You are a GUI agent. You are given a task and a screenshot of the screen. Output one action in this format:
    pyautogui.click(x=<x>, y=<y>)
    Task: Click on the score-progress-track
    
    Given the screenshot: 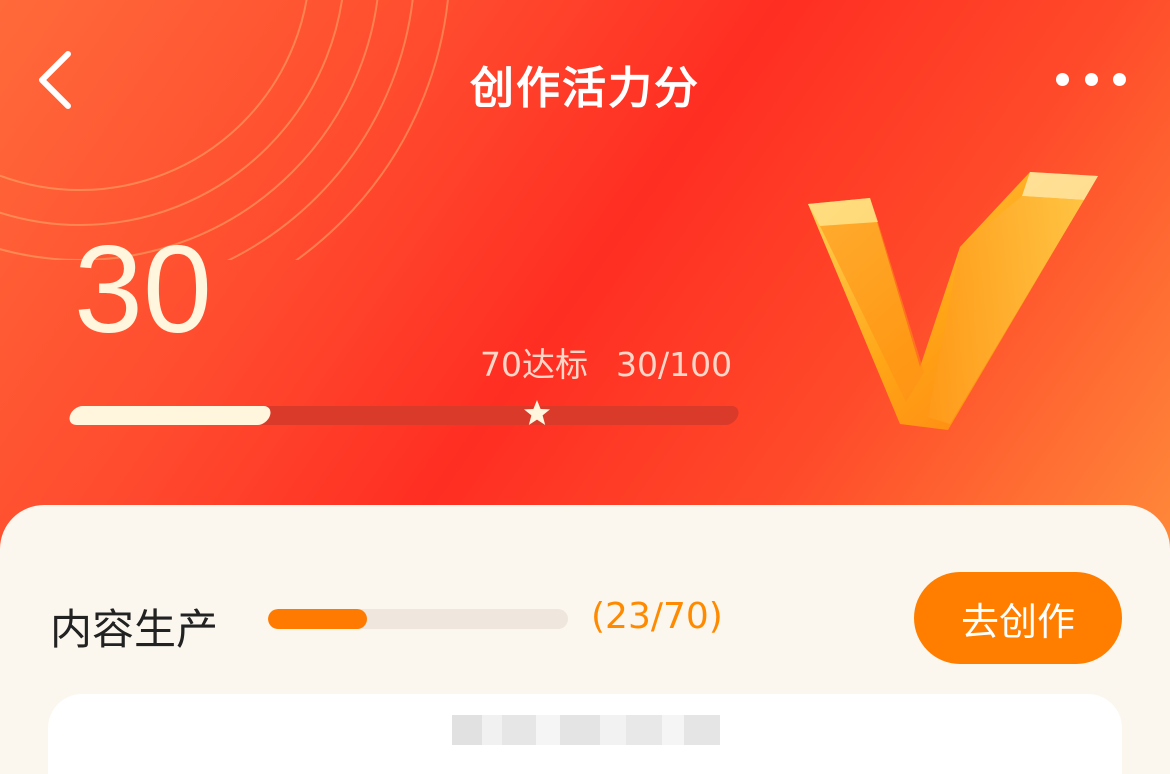 What is the action you would take?
    pyautogui.click(x=404, y=415)
    